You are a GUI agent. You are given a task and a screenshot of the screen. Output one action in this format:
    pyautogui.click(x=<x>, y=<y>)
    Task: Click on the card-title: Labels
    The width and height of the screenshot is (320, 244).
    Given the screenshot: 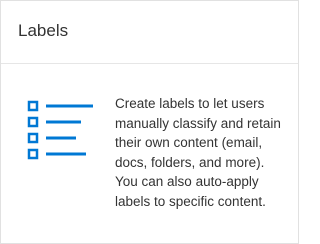 What is the action you would take?
    pyautogui.click(x=43, y=30)
    